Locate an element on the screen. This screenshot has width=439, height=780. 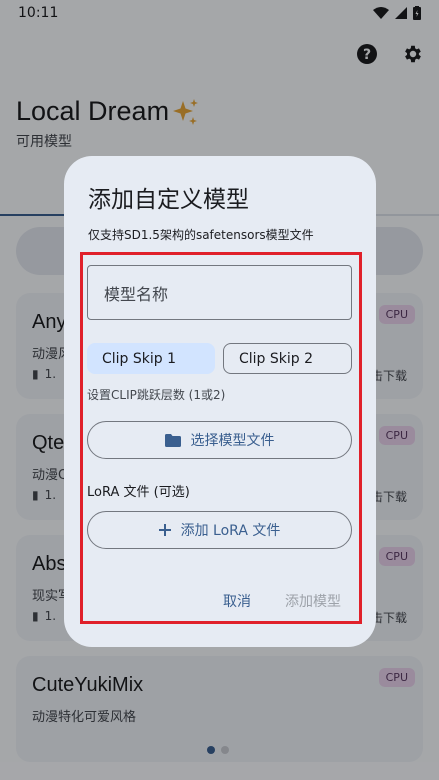
dialog-hint: 仅支持SD1.5架构的safetensors模型文件 is located at coordinates (201, 235).